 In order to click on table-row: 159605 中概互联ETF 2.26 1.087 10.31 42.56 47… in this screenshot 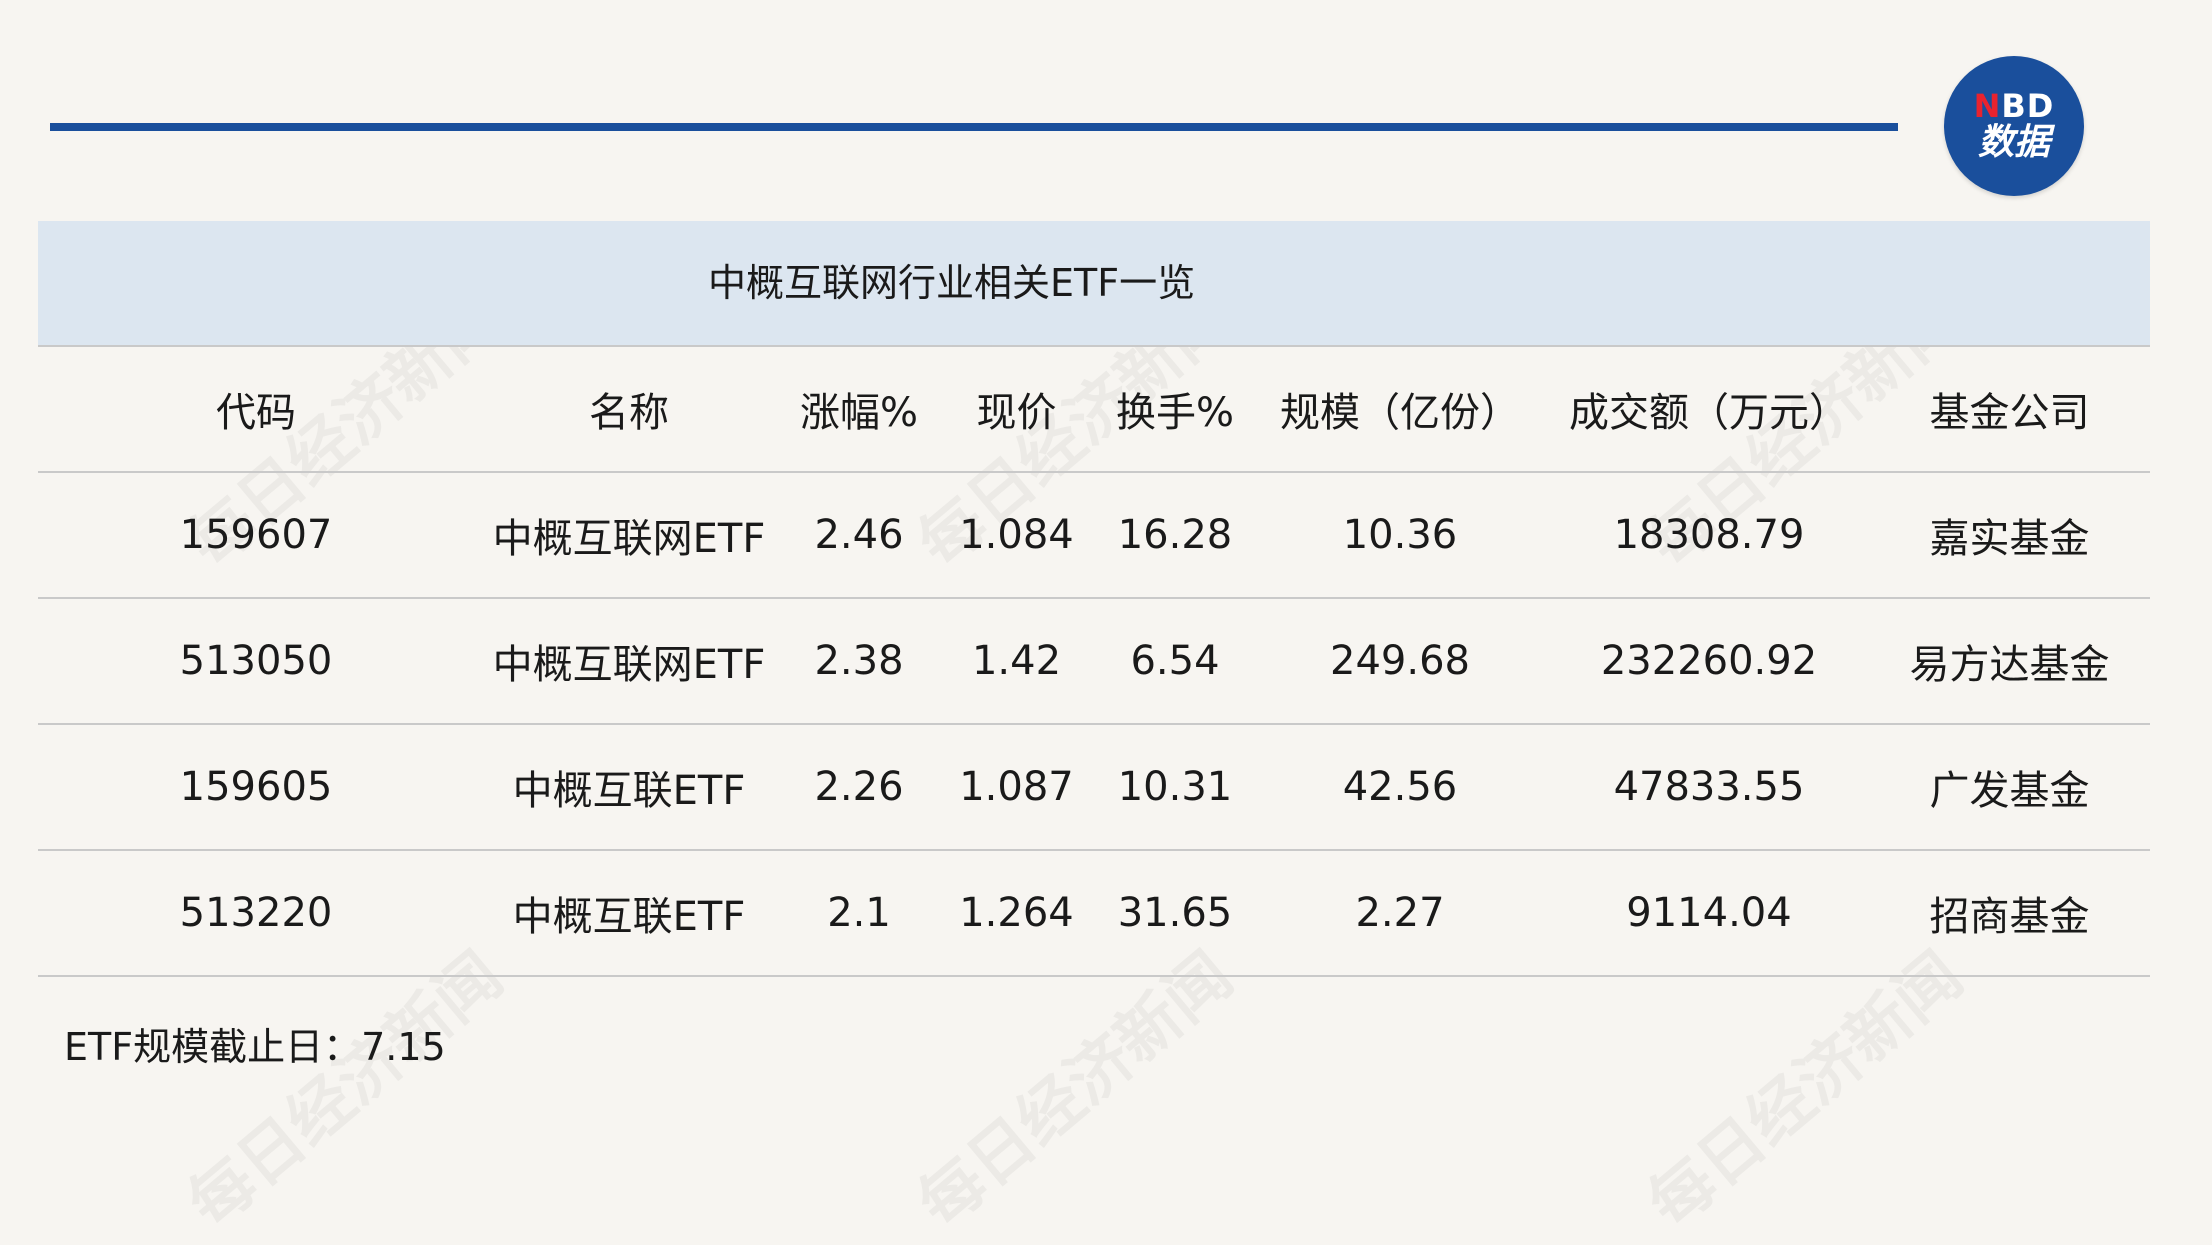, I will do `click(1094, 787)`.